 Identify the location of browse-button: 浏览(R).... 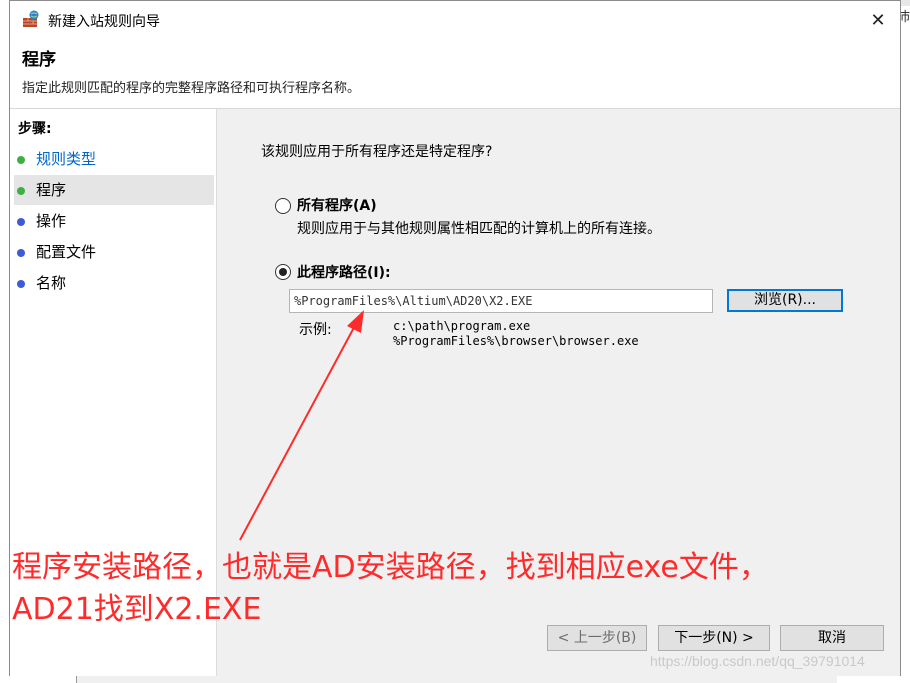
(785, 300).